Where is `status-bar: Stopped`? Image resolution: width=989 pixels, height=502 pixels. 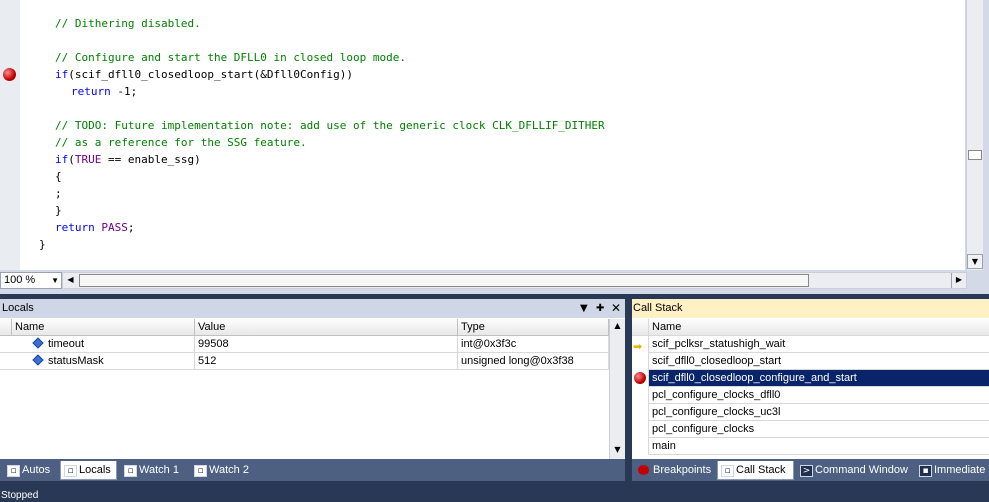 status-bar: Stopped is located at coordinates (494, 495).